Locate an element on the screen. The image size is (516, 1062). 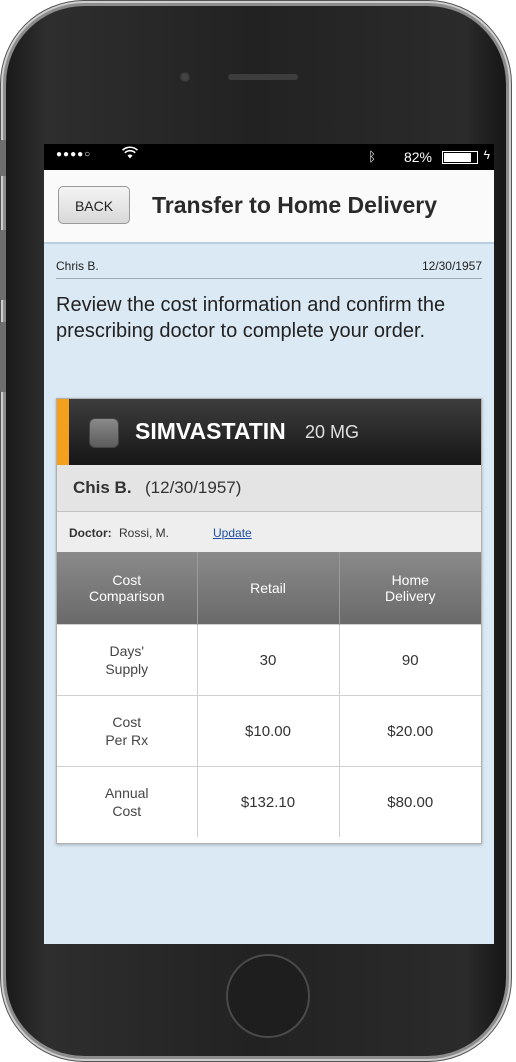
patient-name: Chris B. is located at coordinates (77, 266).